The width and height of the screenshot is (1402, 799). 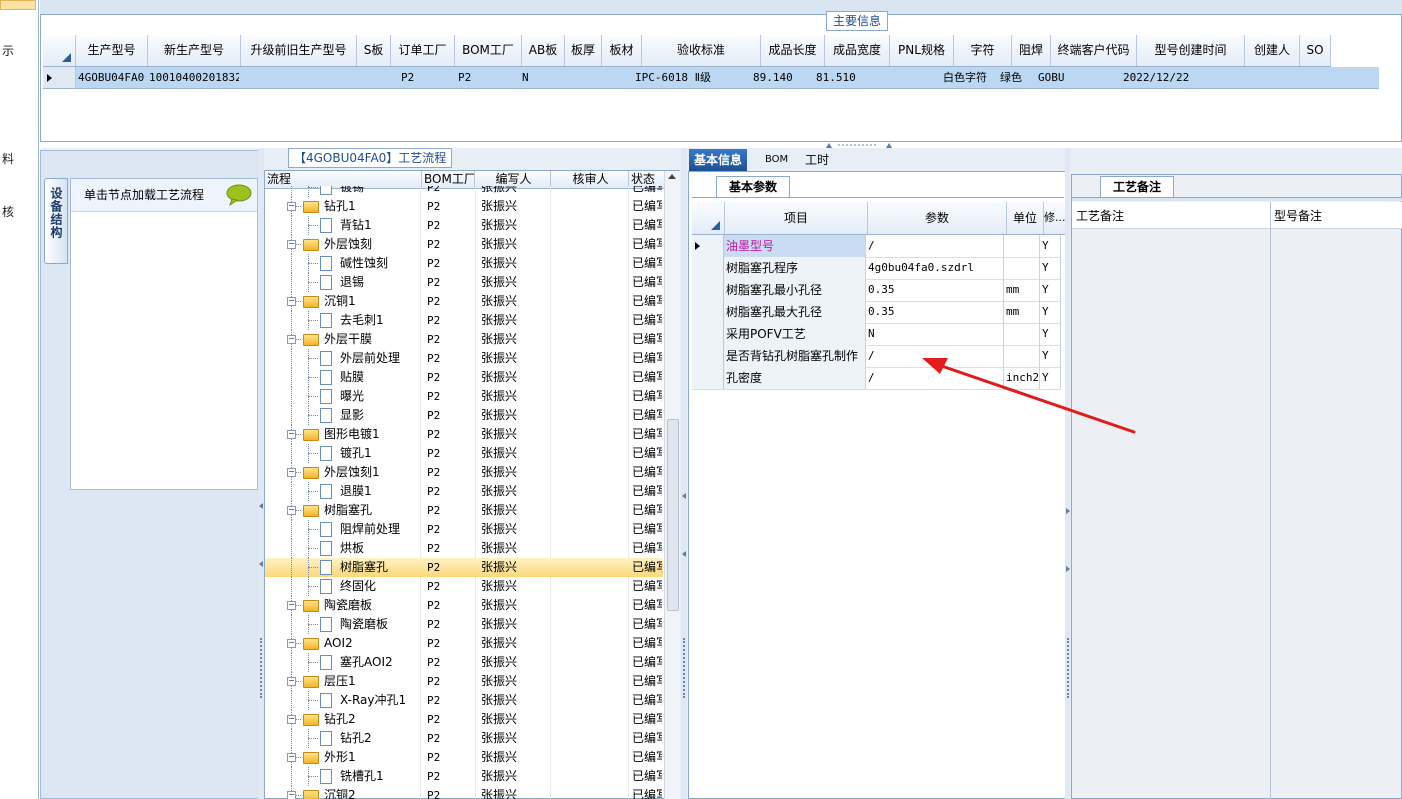 I want to click on tree-node: 背钻1 P2 张振兴 已编写, so click(x=464, y=225).